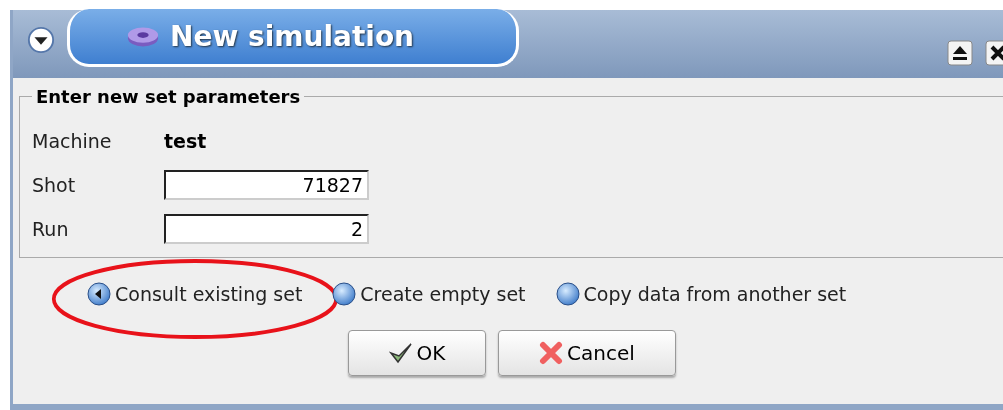 The height and width of the screenshot is (410, 1003). I want to click on field-value: test, so click(185, 141).